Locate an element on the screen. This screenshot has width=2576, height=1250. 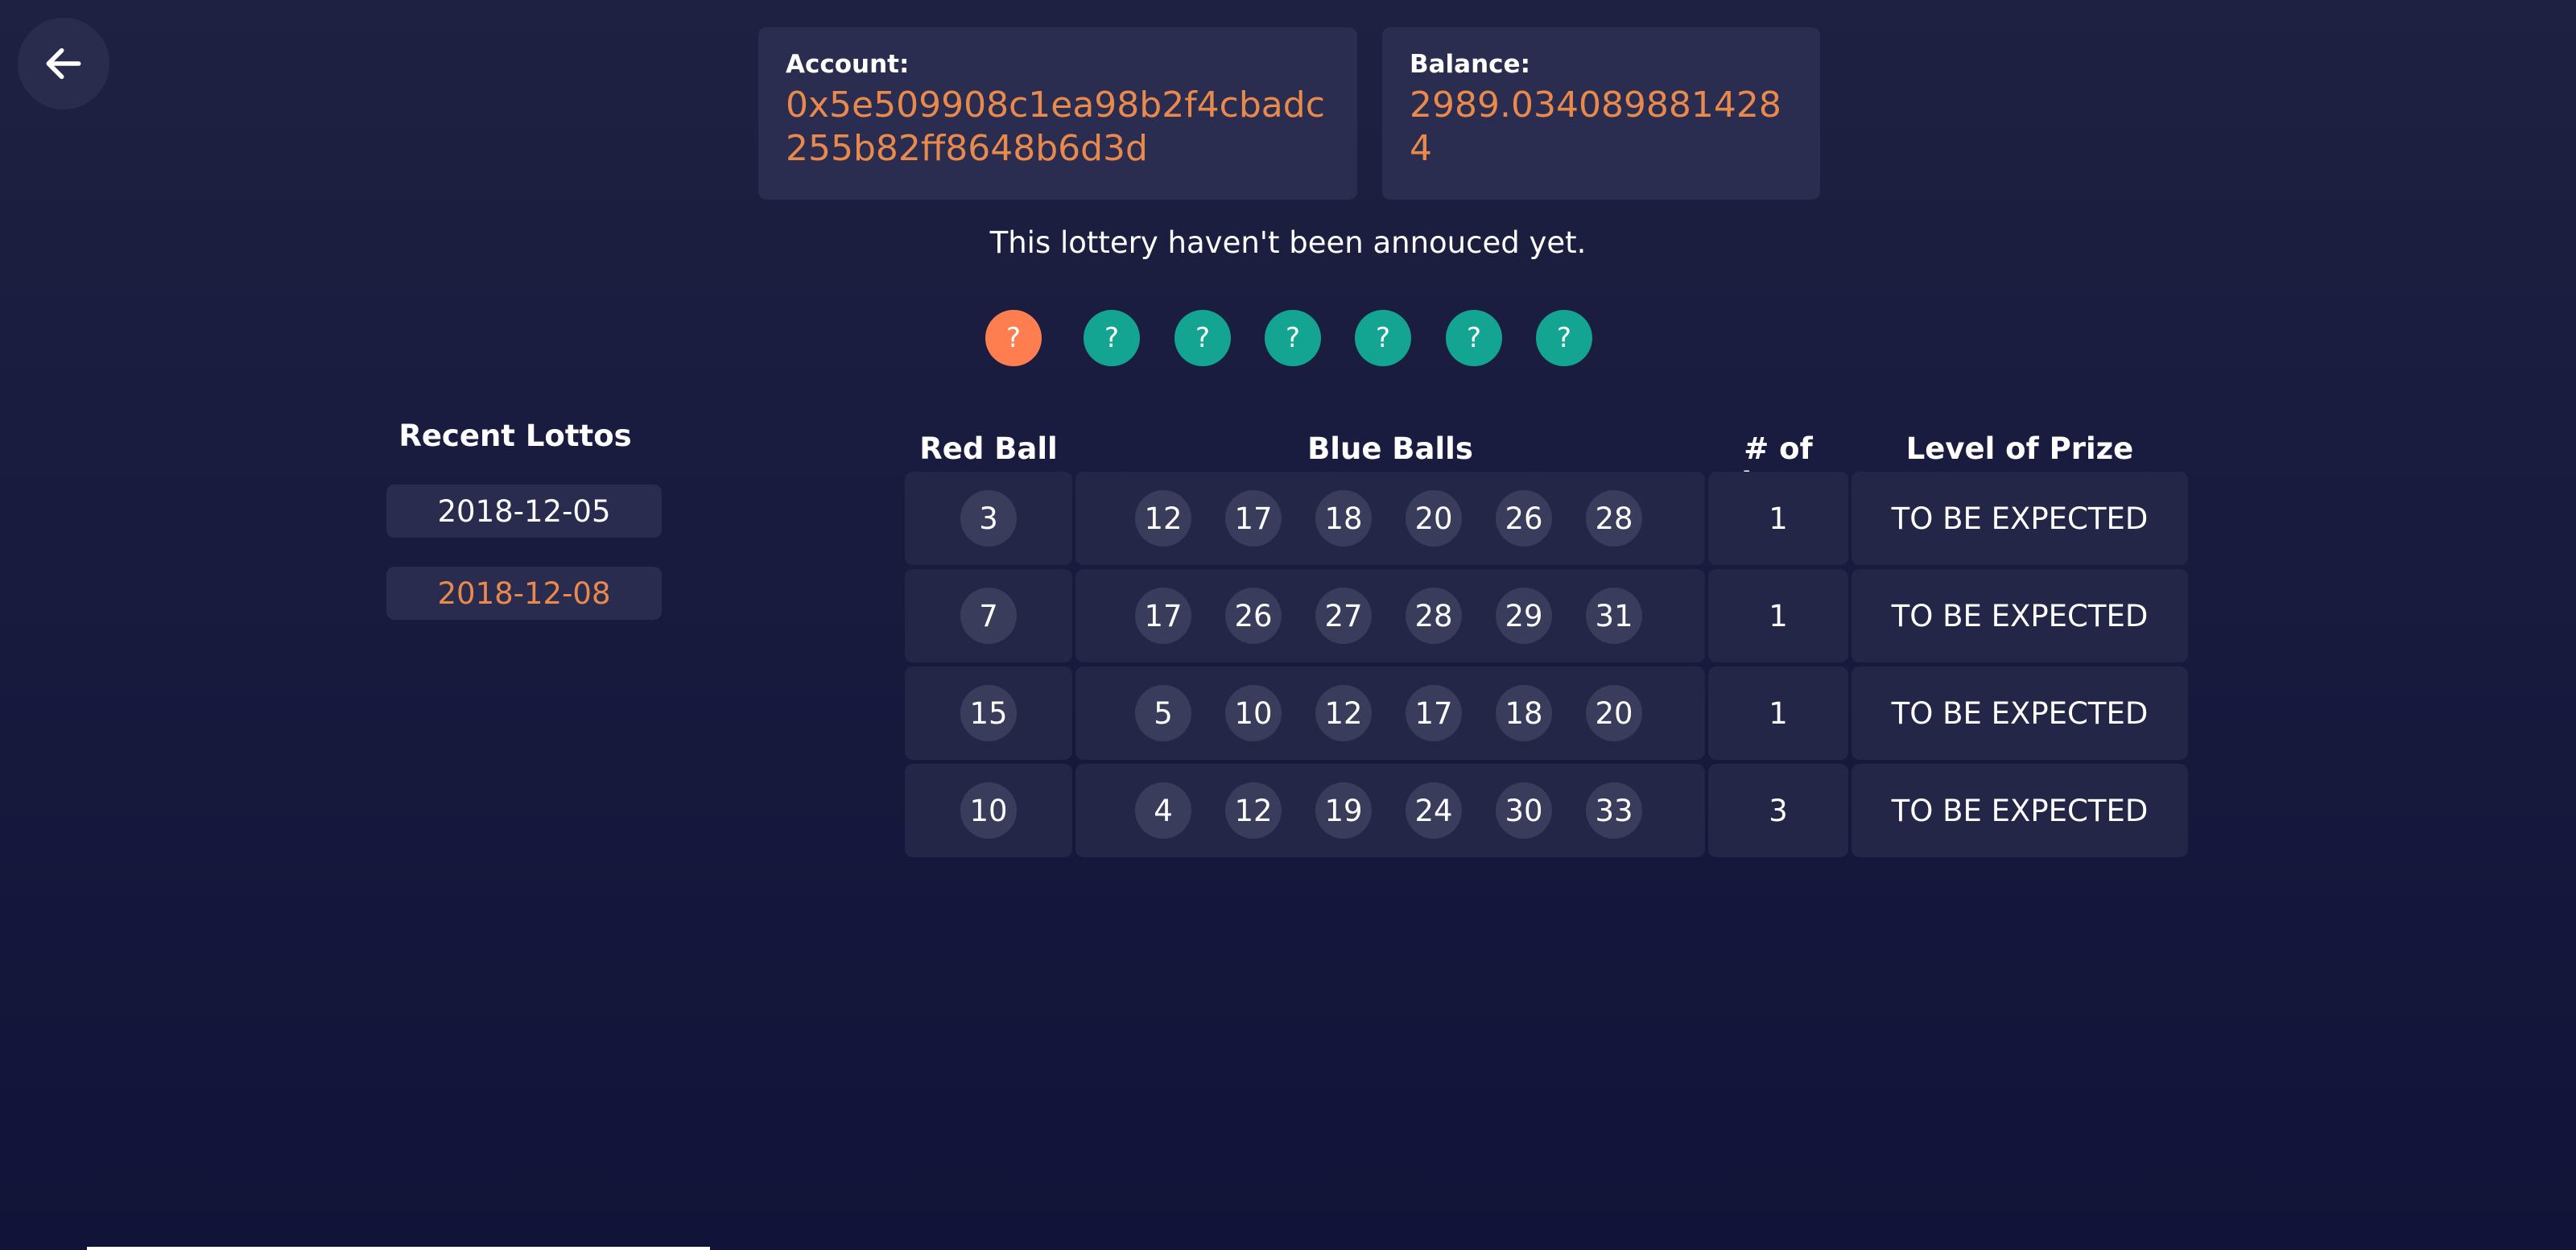
table-row-bets-cell: 3 is located at coordinates (1778, 810).